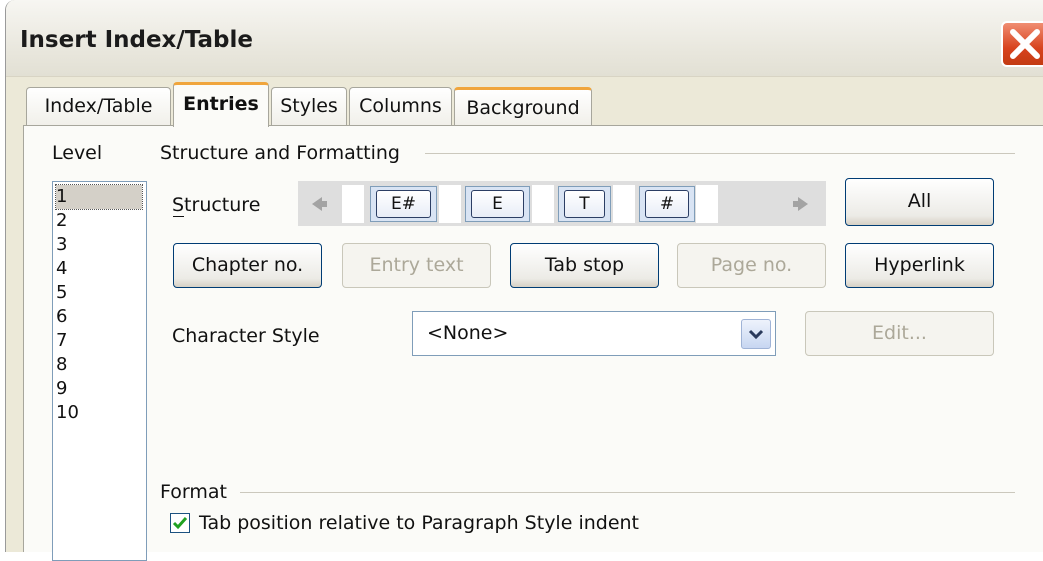  Describe the element at coordinates (584, 265) in the screenshot. I see `tab-stop-button: Tab stop` at that location.